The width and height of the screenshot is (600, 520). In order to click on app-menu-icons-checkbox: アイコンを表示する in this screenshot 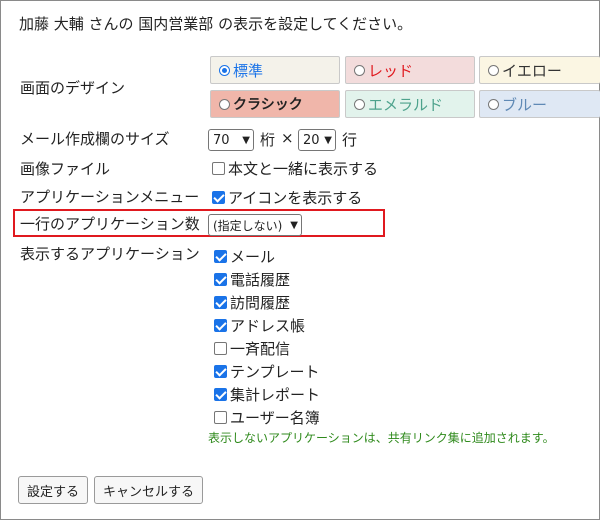, I will do `click(287, 197)`.